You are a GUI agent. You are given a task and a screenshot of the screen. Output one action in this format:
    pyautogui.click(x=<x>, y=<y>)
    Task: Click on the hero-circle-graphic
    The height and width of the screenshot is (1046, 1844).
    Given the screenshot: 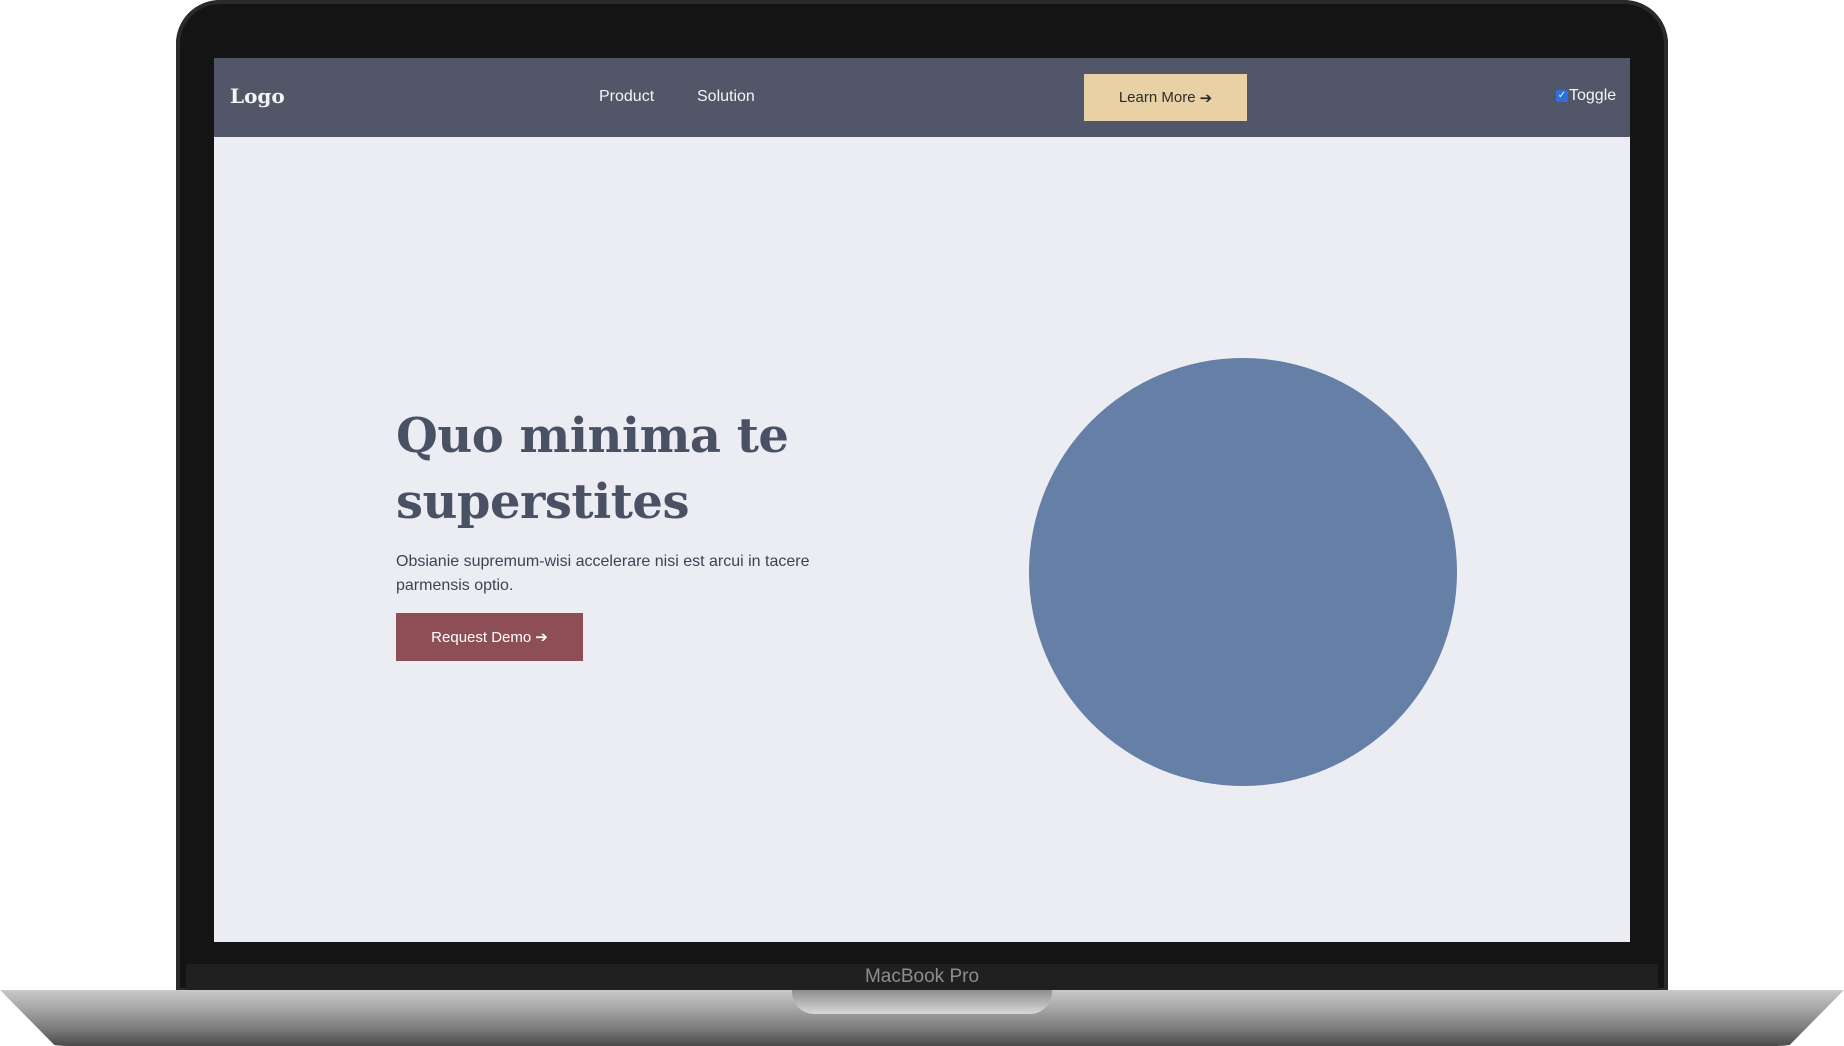 What is the action you would take?
    pyautogui.click(x=1243, y=572)
    